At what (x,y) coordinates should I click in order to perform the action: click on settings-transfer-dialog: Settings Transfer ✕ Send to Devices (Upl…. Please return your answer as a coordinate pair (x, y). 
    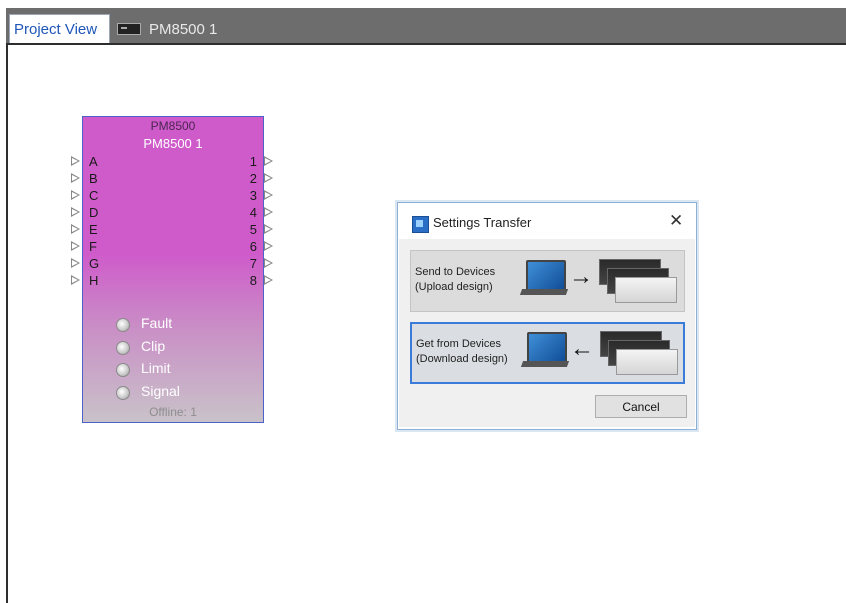
    Looking at the image, I should click on (547, 316).